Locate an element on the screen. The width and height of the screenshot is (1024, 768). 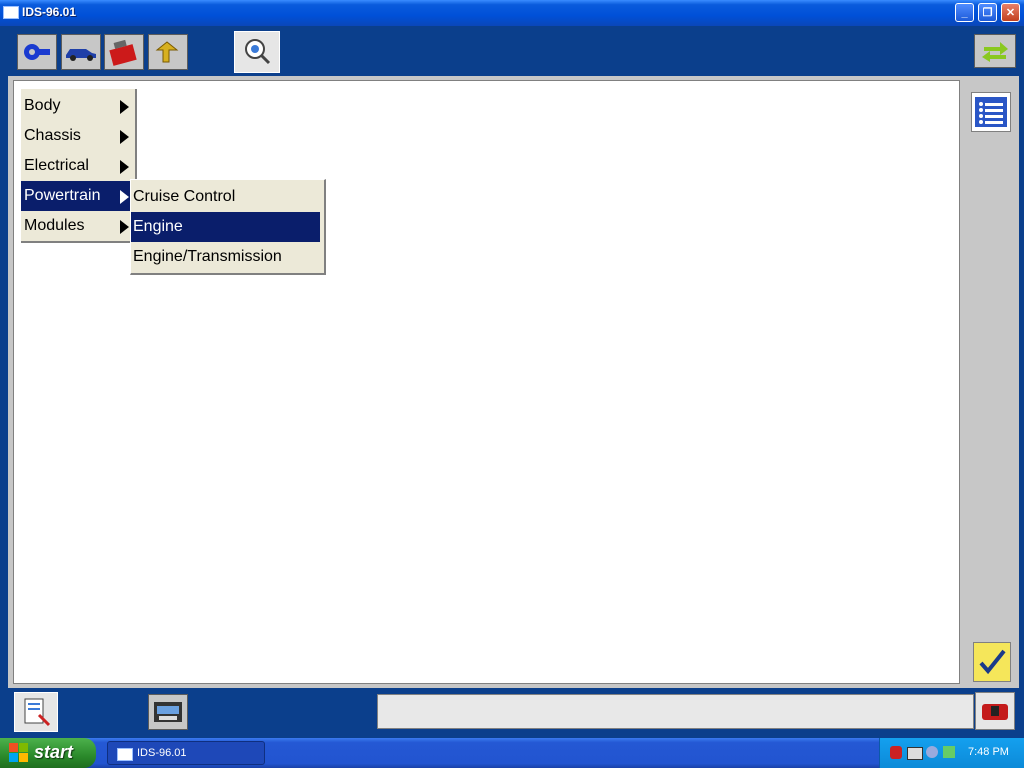
app-window-icon is located at coordinates (11, 12).